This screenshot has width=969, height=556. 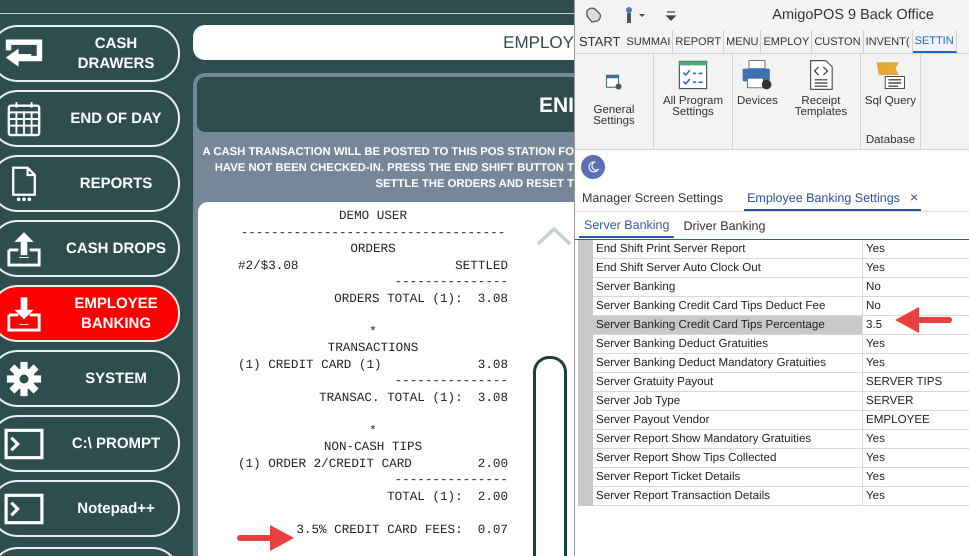 What do you see at coordinates (728, 401) in the screenshot?
I see `property-name-cell: Server Job Type` at bounding box center [728, 401].